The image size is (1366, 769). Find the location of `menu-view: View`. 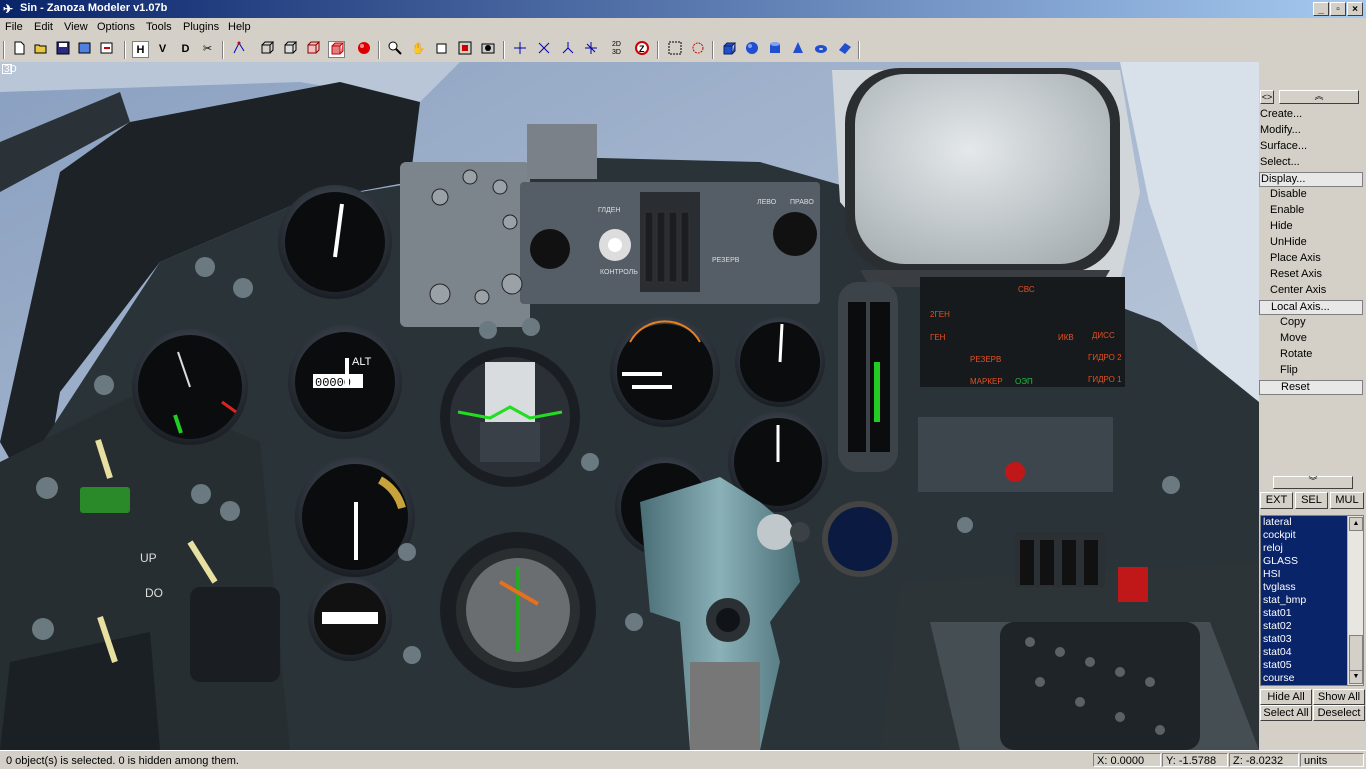

menu-view: View is located at coordinates (76, 27).